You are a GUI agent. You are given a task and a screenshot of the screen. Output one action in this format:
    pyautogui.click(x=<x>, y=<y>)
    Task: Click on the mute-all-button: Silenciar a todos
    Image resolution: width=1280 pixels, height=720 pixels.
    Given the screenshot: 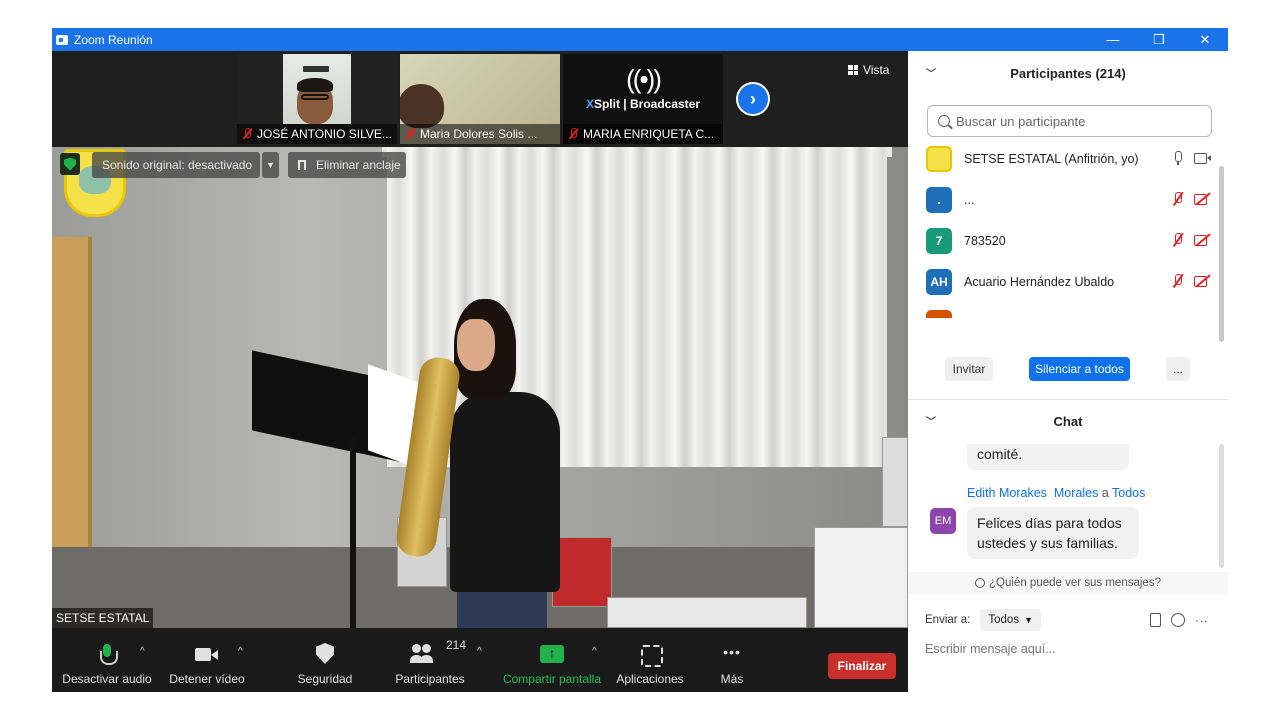 What is the action you would take?
    pyautogui.click(x=1079, y=369)
    